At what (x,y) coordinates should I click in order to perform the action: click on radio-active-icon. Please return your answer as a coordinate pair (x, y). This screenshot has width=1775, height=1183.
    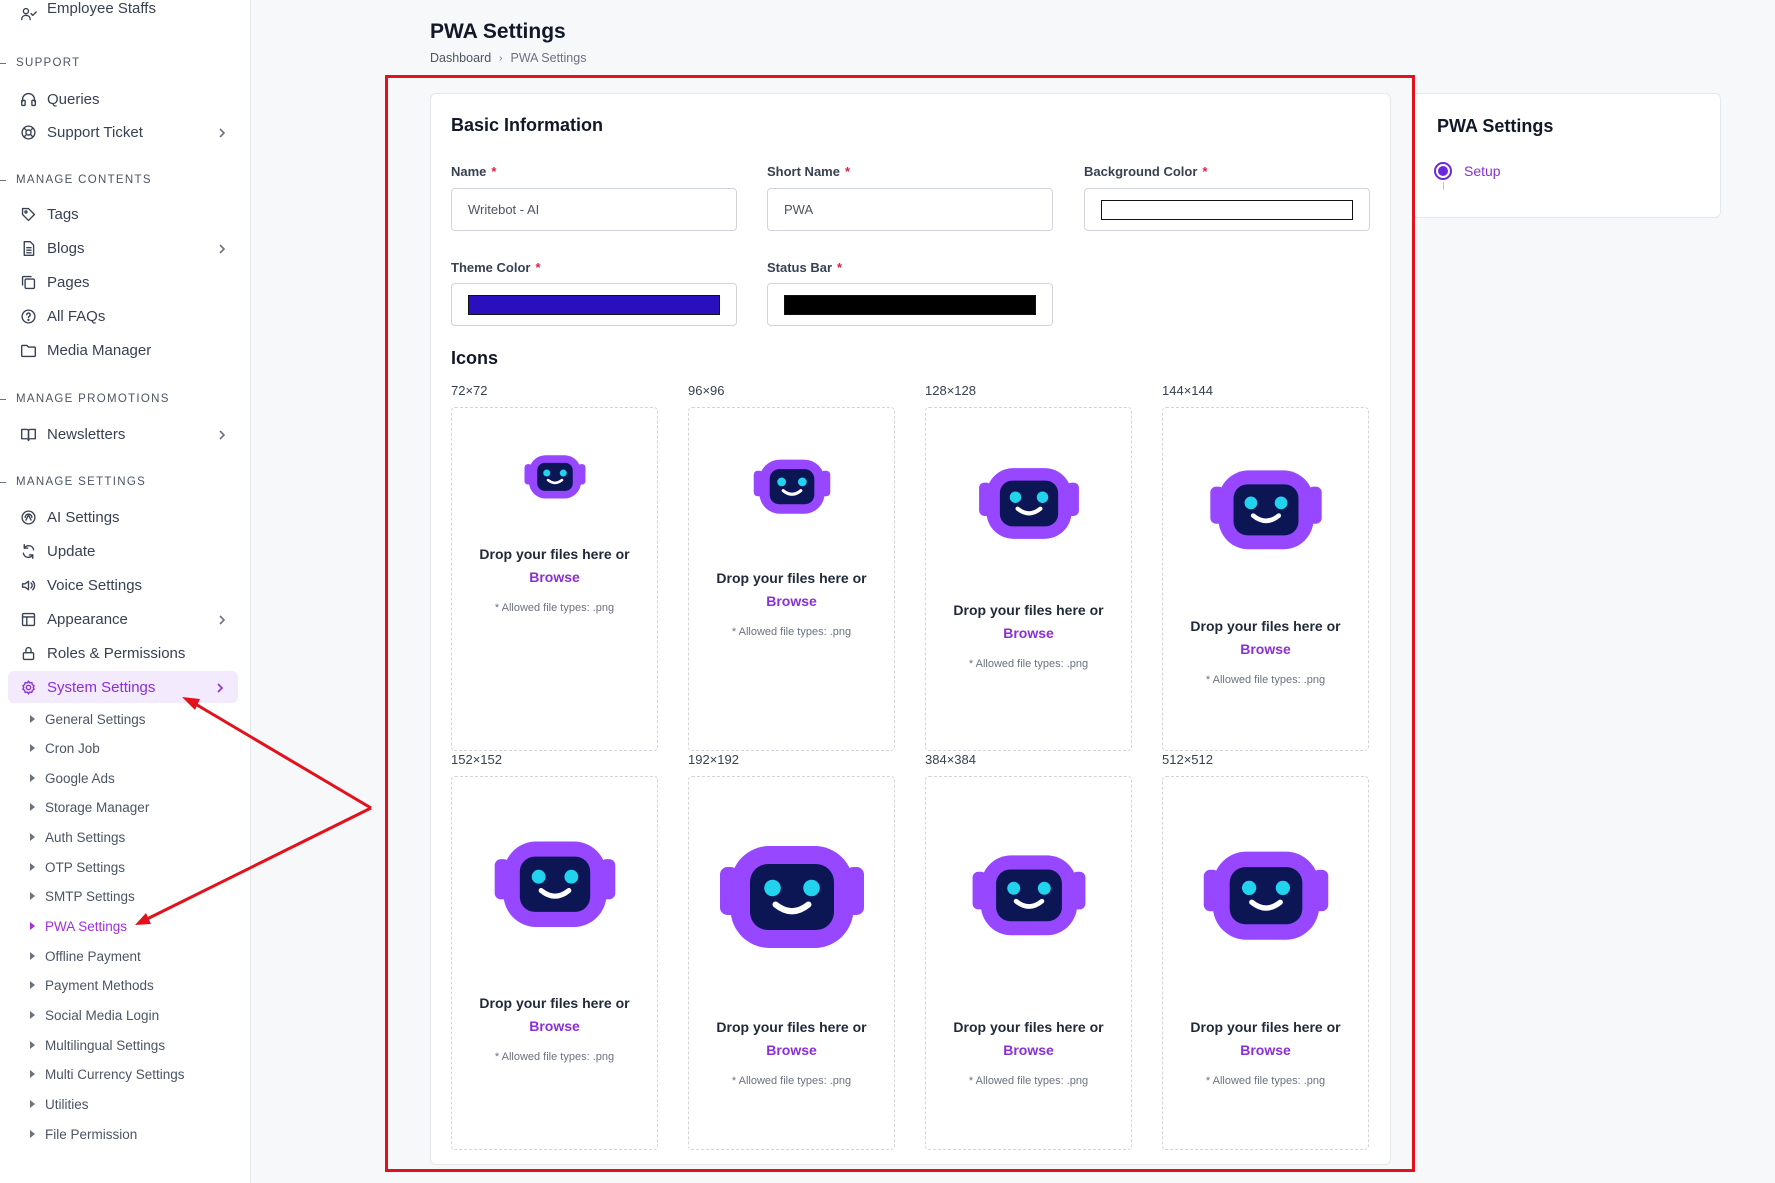
    Looking at the image, I should click on (1443, 171).